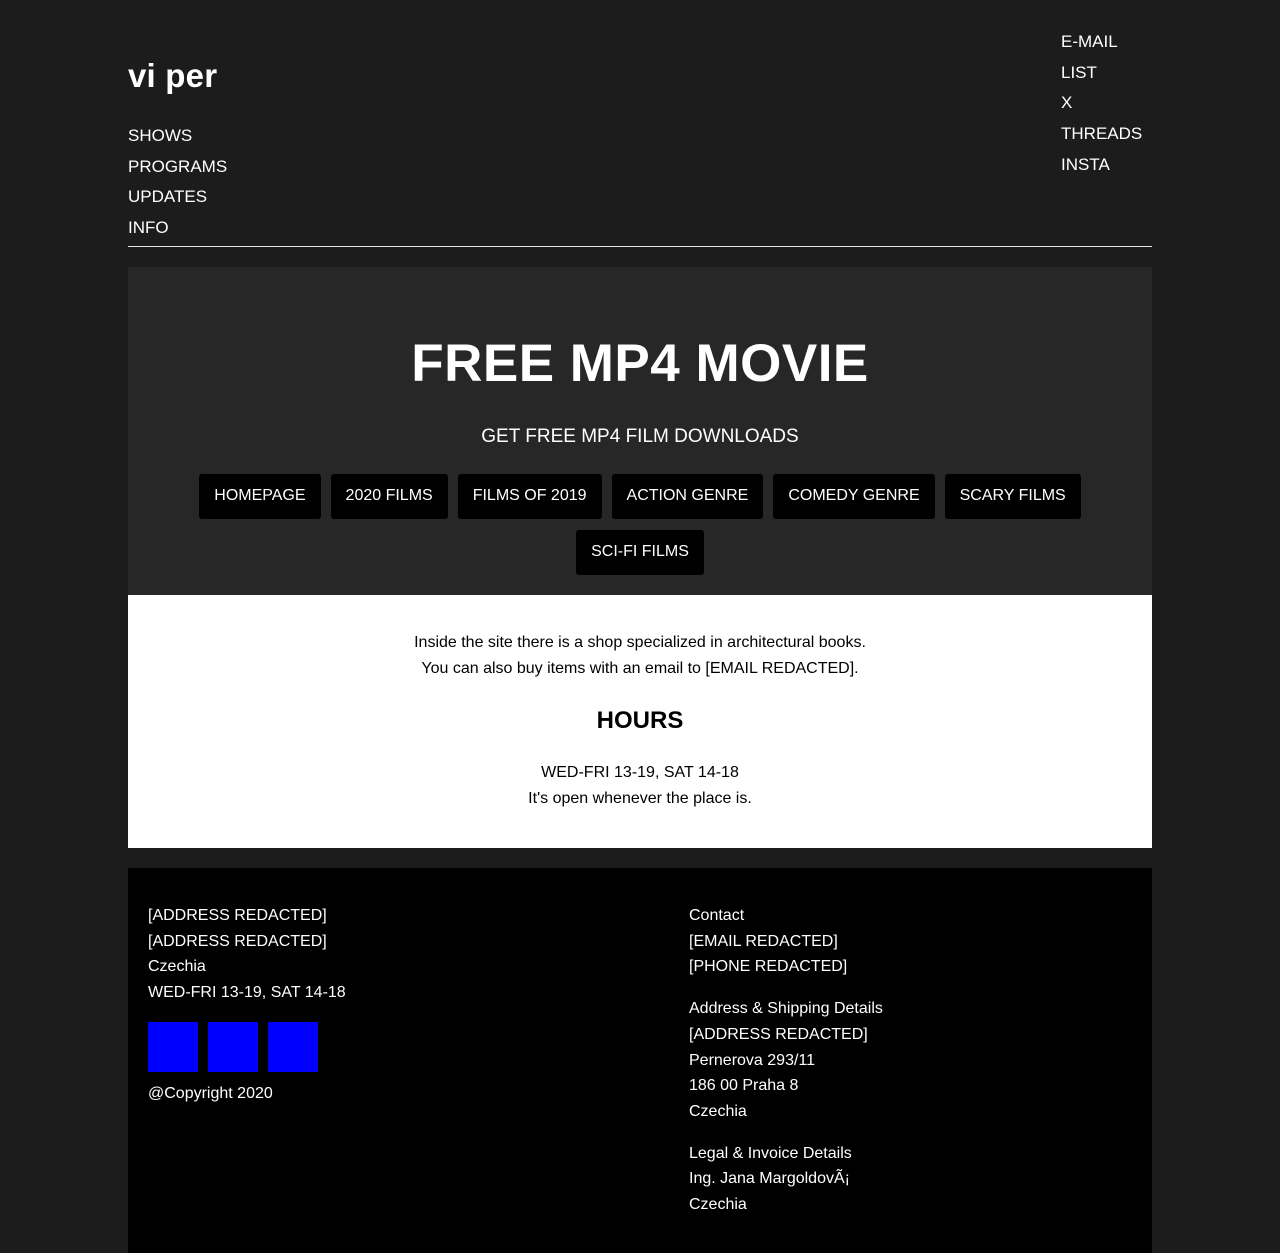 This screenshot has height=1253, width=1280. What do you see at coordinates (529, 496) in the screenshot?
I see `films-of-2019-button: FILMS OF 2019` at bounding box center [529, 496].